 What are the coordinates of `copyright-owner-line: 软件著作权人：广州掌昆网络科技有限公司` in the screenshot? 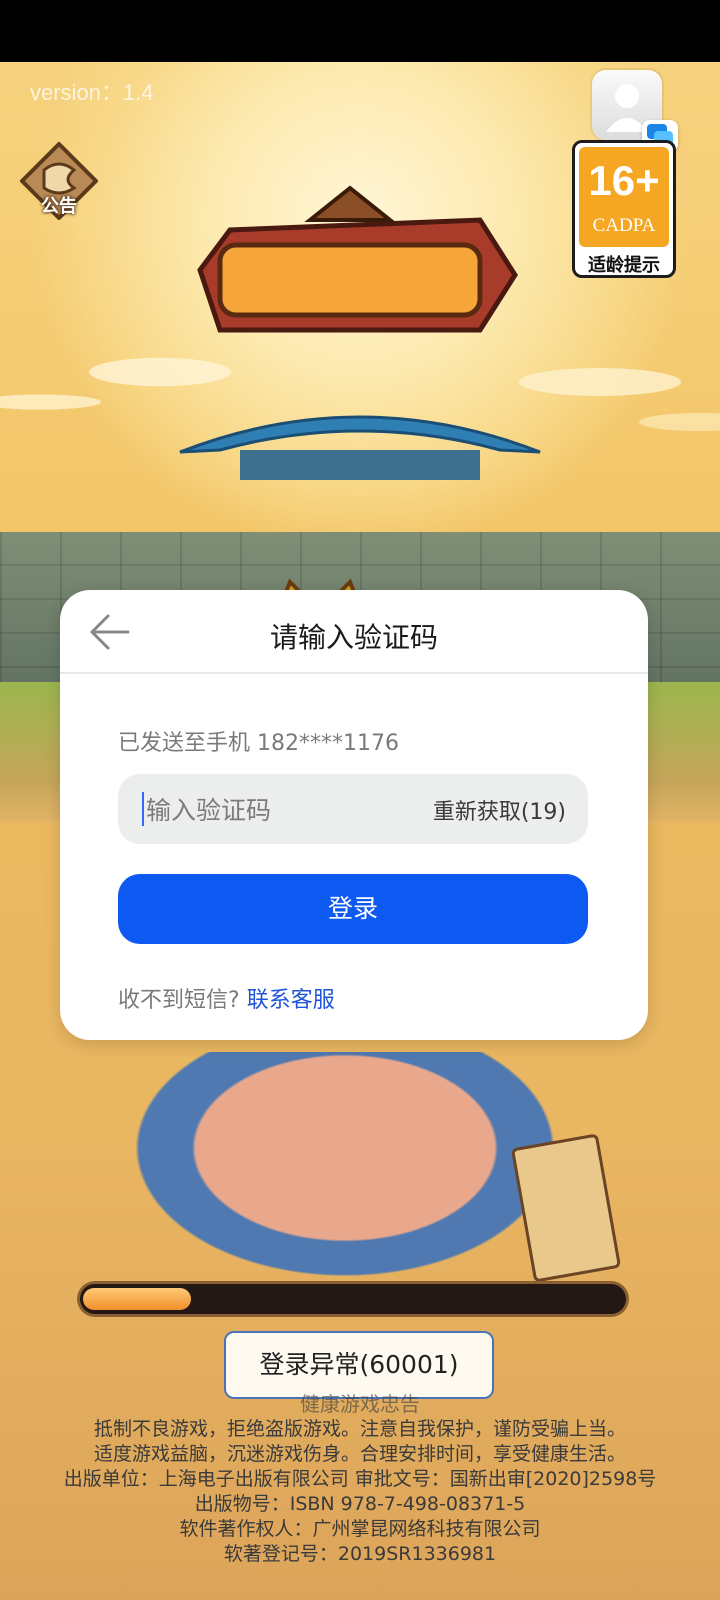 It's located at (360, 1529).